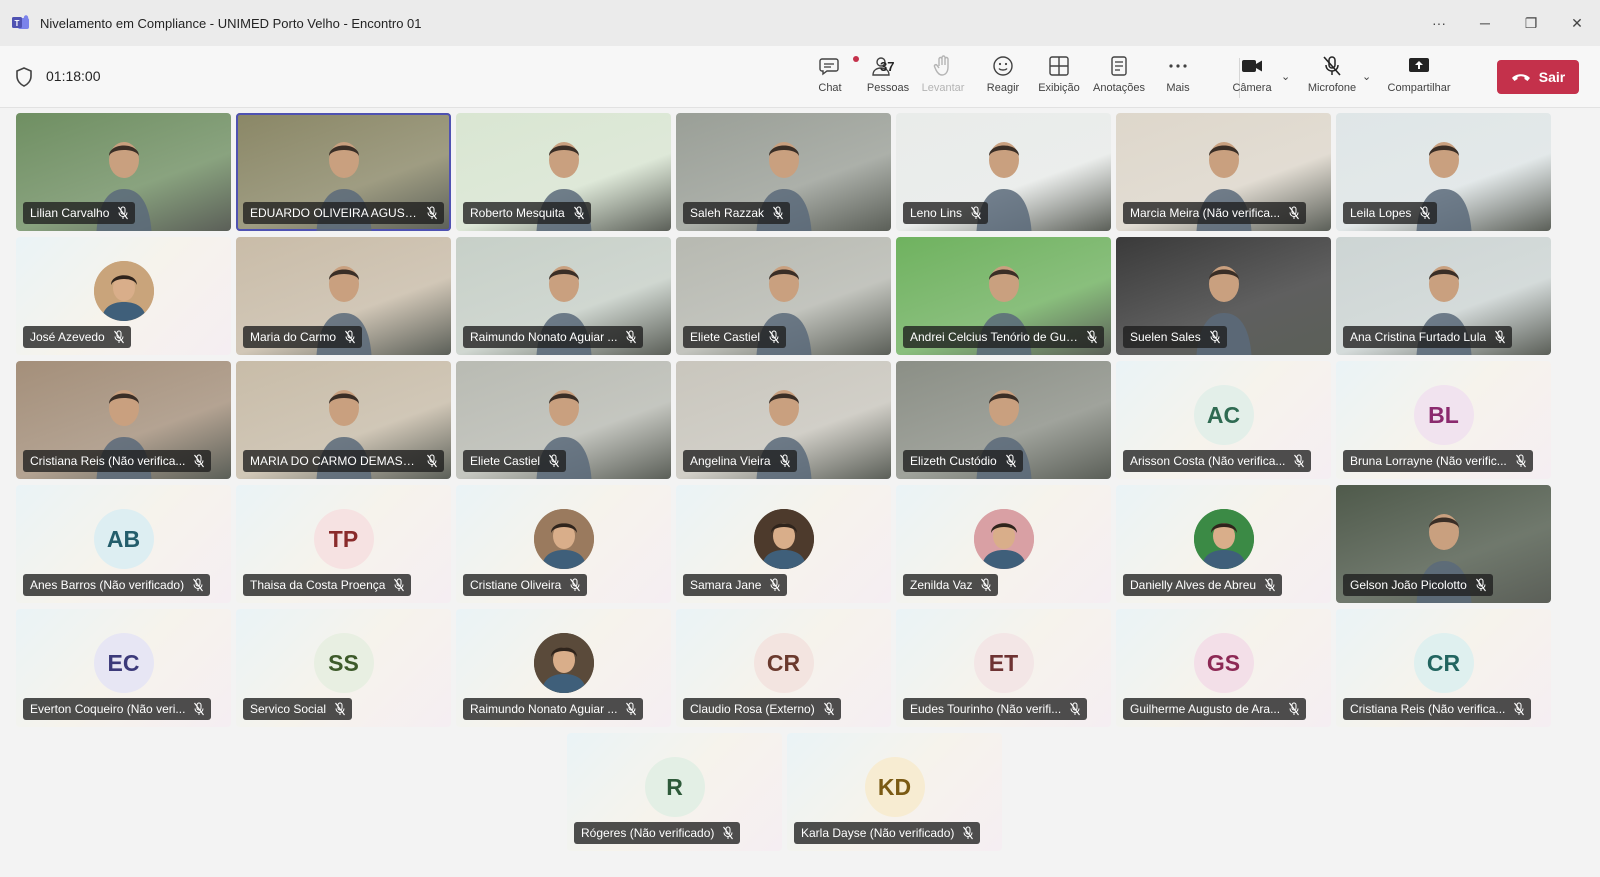 The image size is (1600, 877). Describe the element at coordinates (1178, 78) in the screenshot. I see `more-button: Mais` at that location.